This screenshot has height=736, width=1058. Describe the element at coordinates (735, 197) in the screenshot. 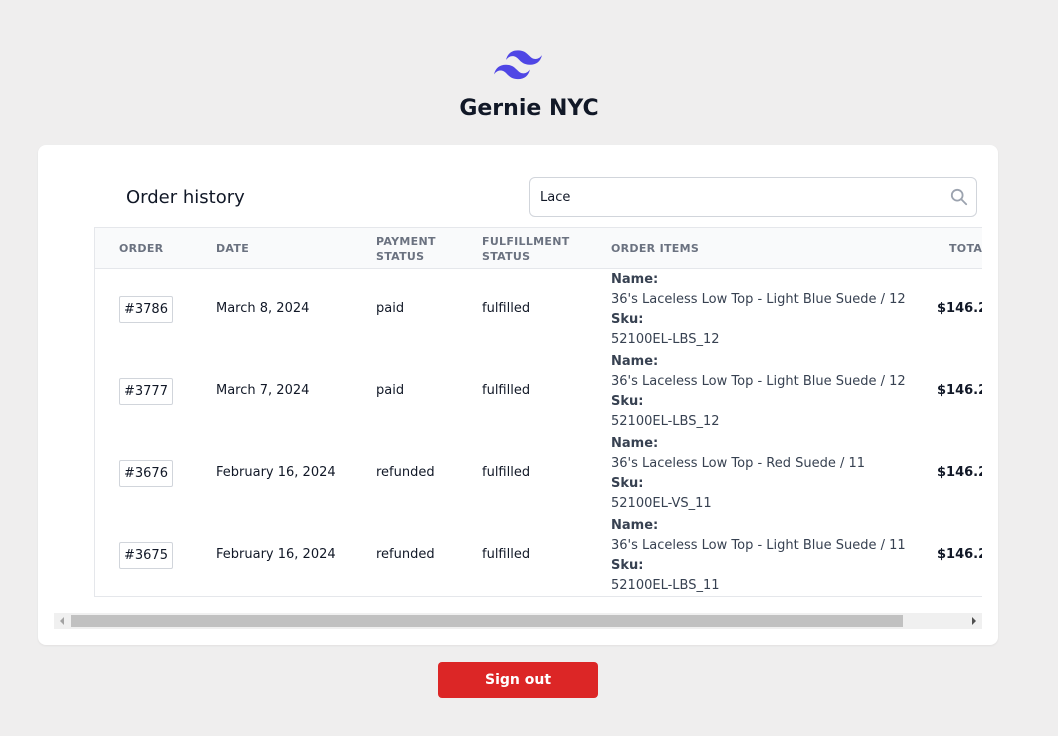

I see `search-input` at that location.